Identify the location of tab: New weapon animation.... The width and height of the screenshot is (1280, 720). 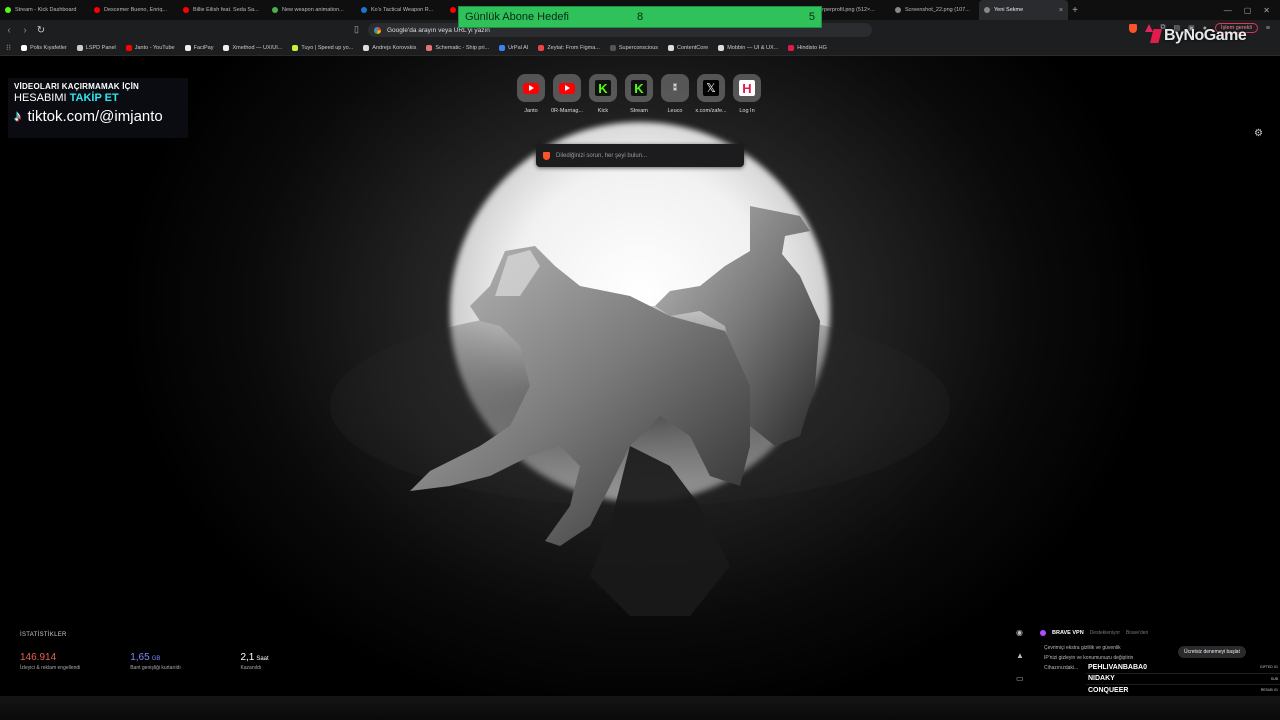
(311, 10).